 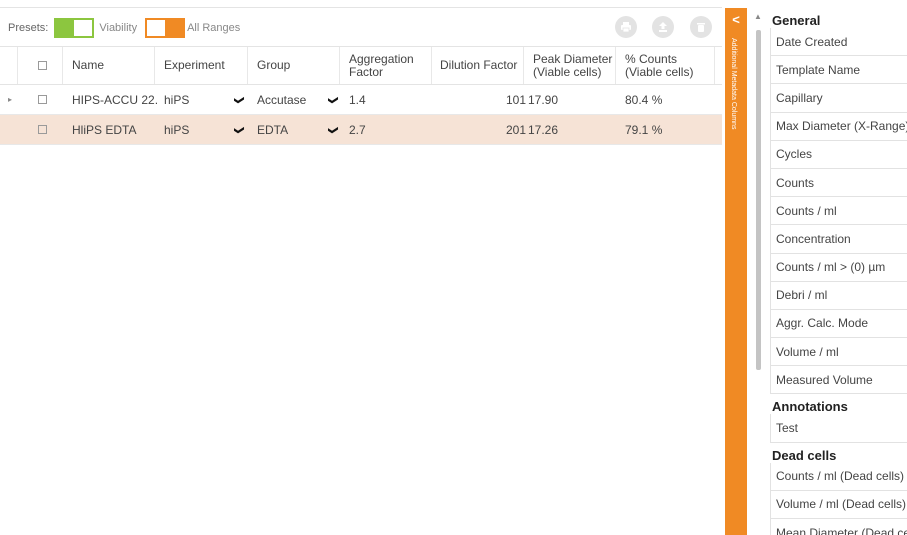 I want to click on cell-aggregation: 1.4, so click(x=357, y=99).